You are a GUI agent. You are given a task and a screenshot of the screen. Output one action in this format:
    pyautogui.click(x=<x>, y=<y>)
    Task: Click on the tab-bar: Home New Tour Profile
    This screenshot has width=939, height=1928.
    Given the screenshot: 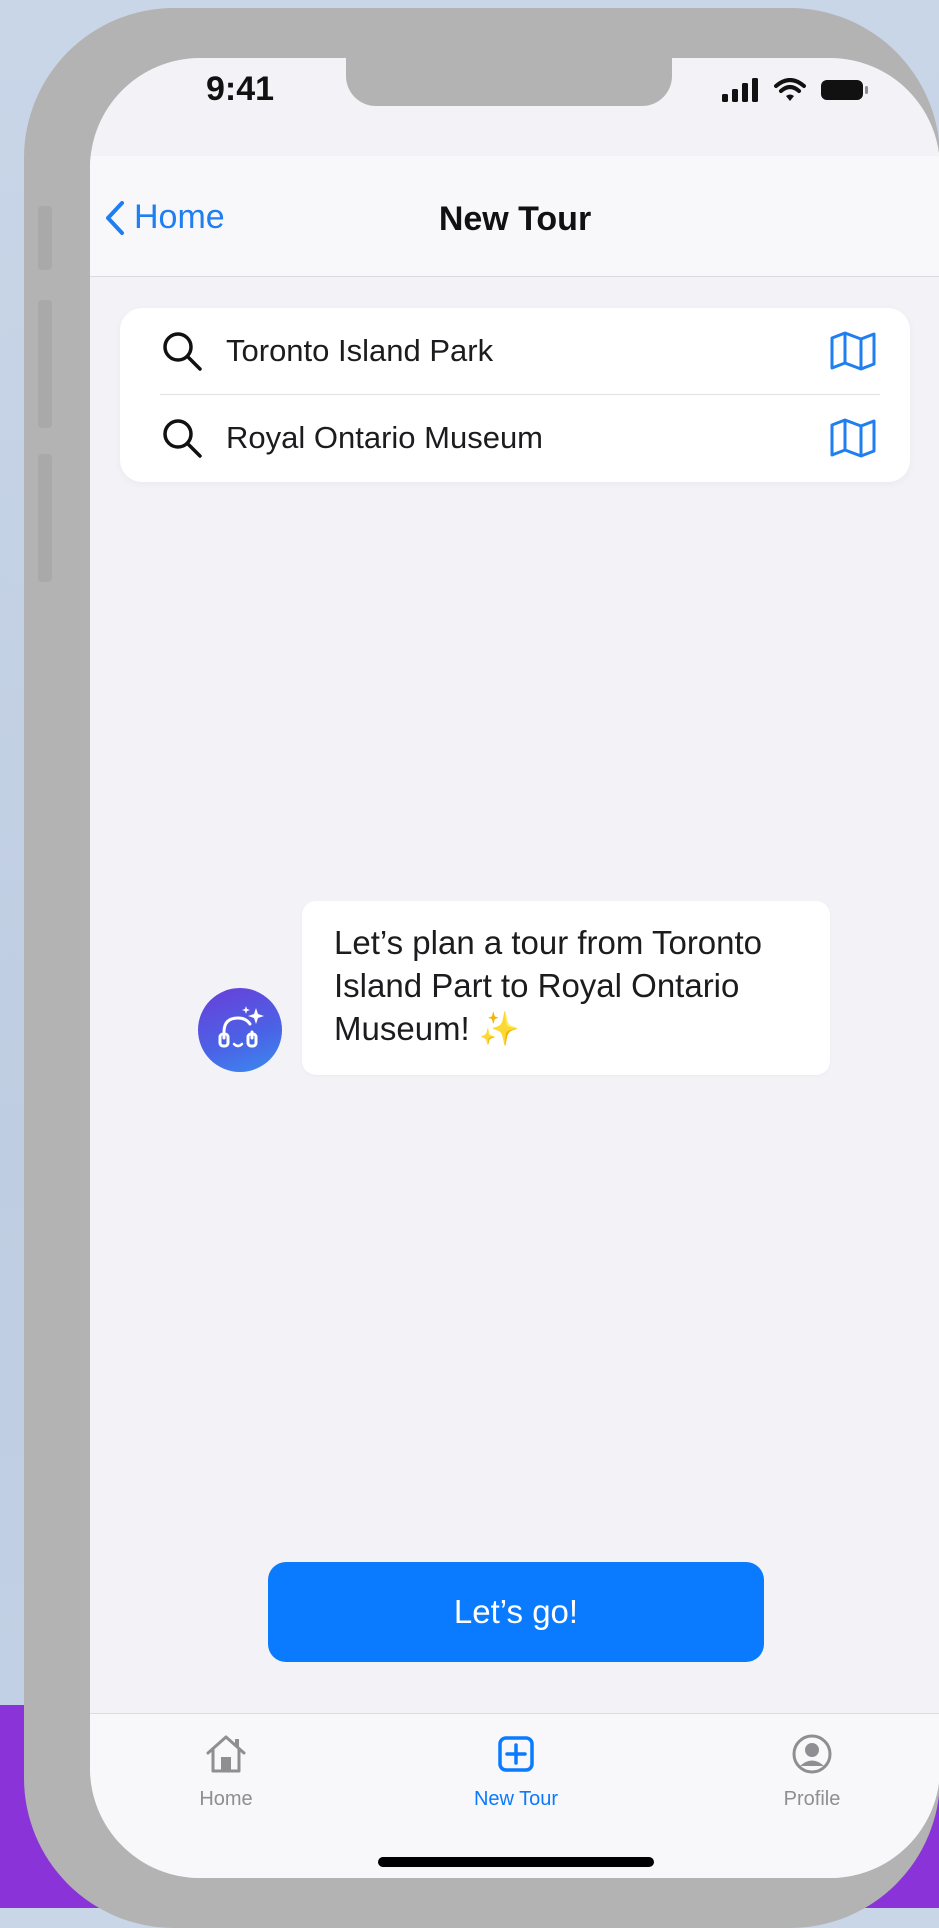 What is the action you would take?
    pyautogui.click(x=514, y=1795)
    